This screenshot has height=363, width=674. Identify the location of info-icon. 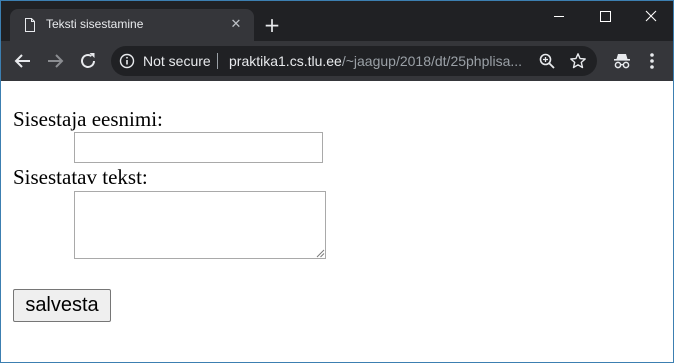
(127, 61).